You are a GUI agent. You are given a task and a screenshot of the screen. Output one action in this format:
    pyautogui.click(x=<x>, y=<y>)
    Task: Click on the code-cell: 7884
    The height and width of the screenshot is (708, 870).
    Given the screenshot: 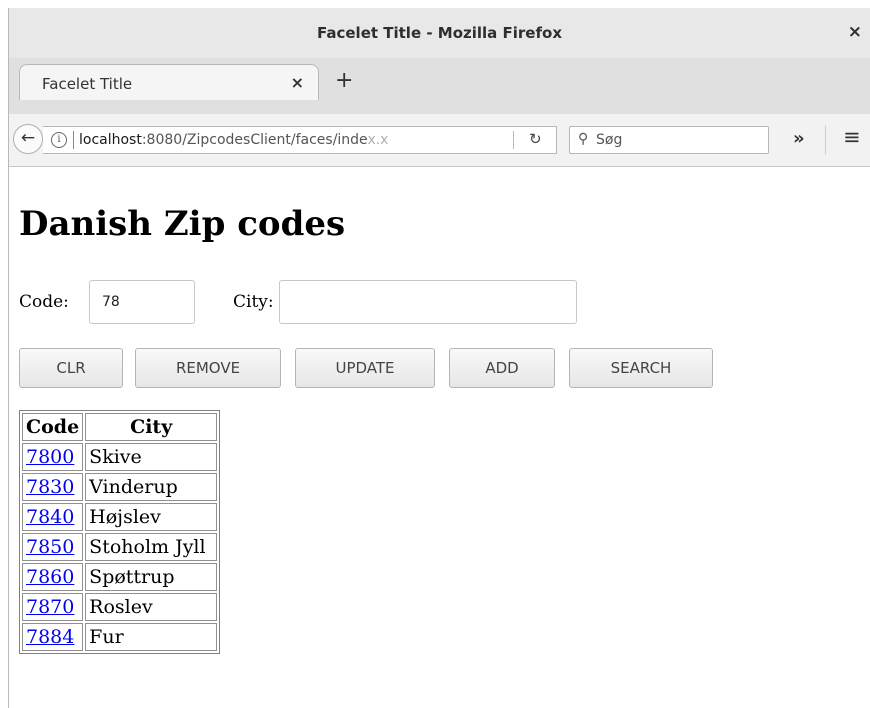 What is the action you would take?
    pyautogui.click(x=53, y=637)
    